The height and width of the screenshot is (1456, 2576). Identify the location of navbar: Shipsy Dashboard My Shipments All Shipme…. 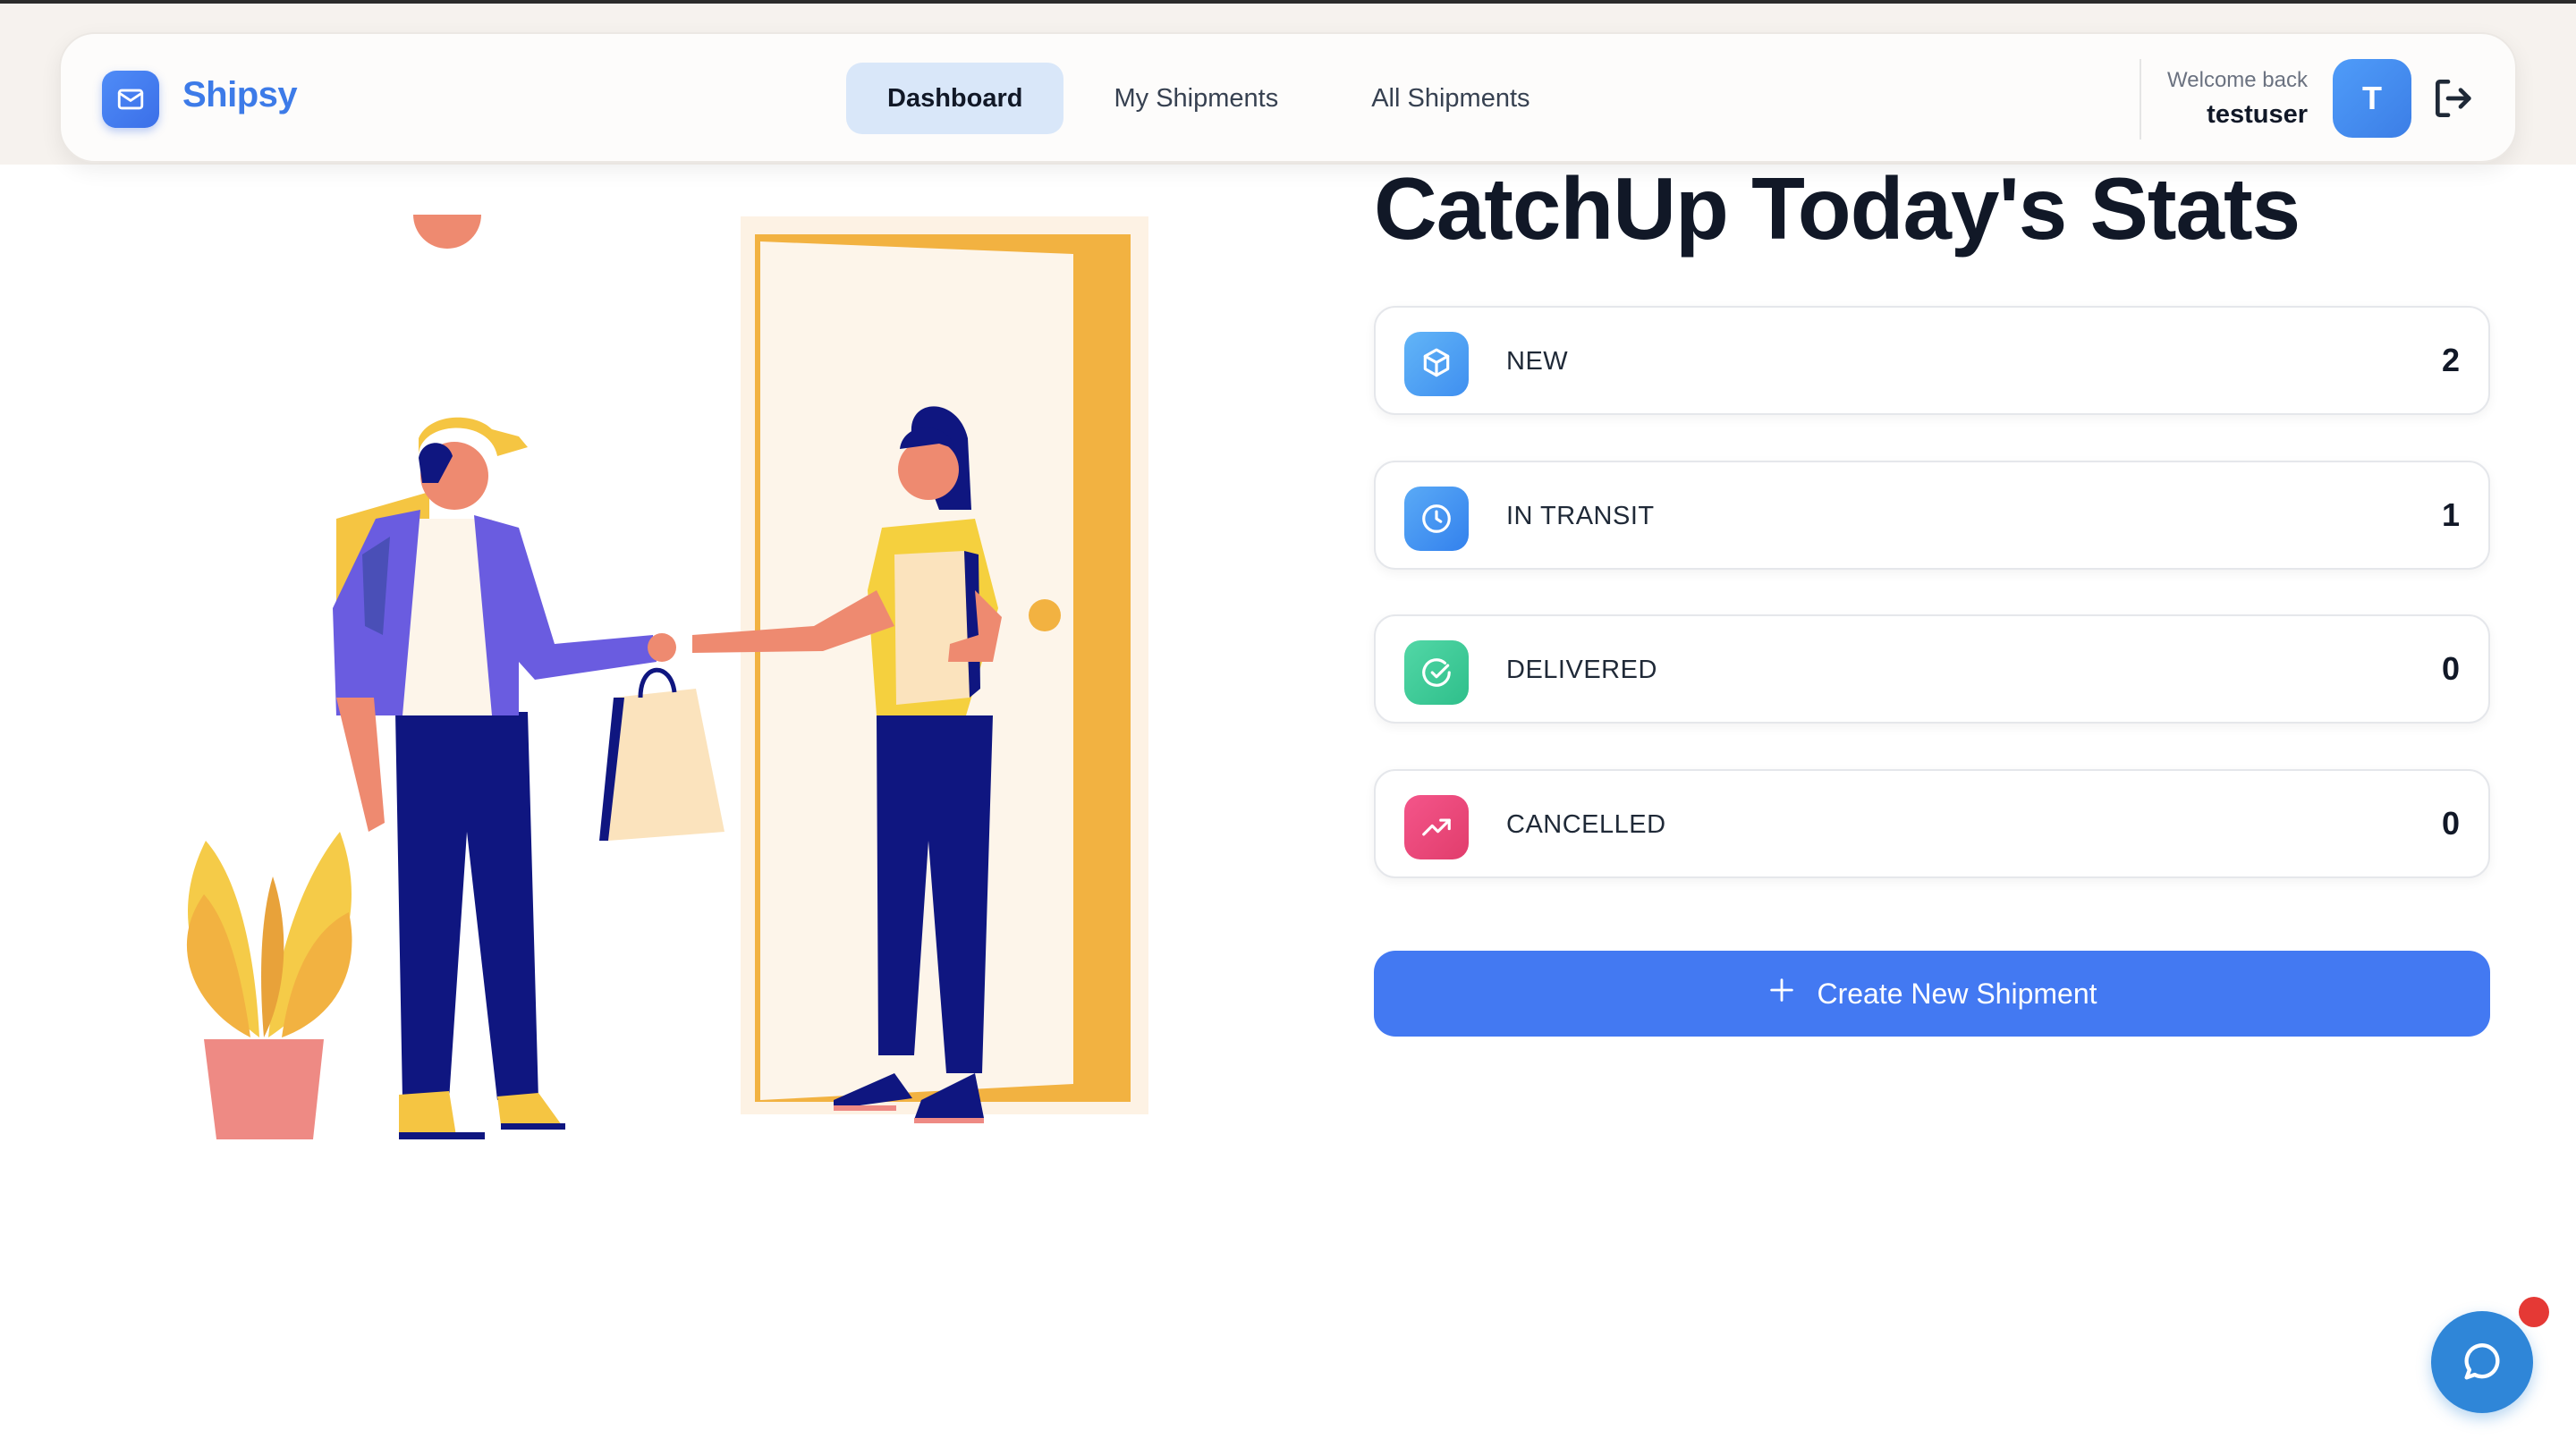
(1288, 97).